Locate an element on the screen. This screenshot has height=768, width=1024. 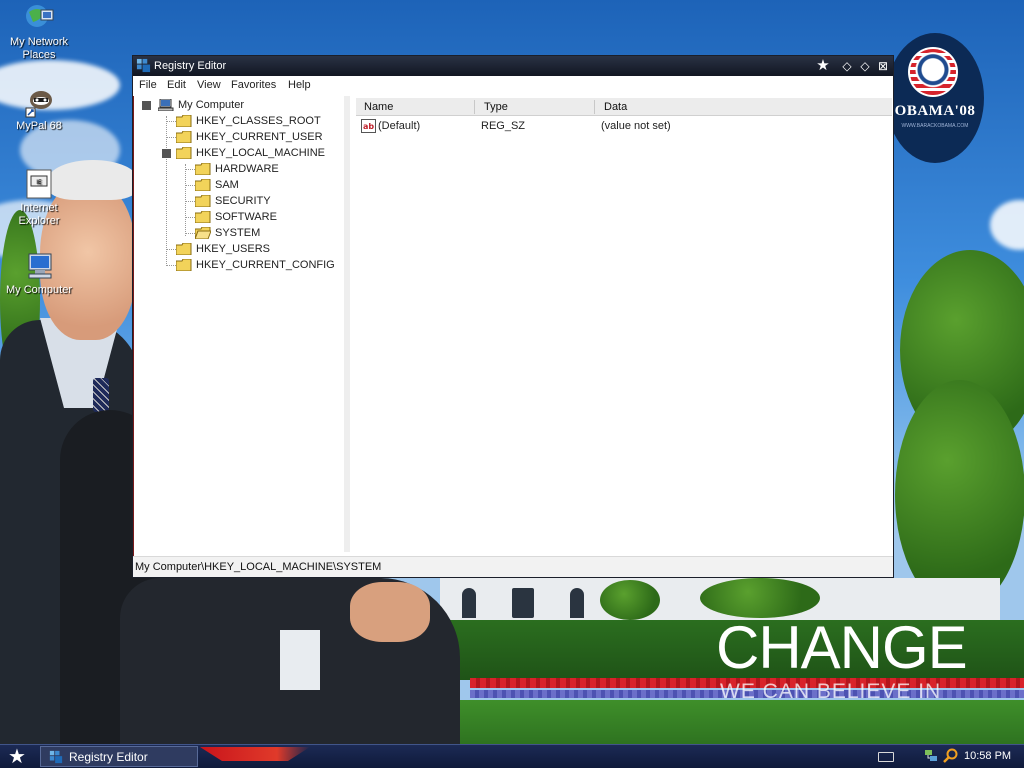
tree-node-software: SOFTWARE is located at coordinates (264, 218).